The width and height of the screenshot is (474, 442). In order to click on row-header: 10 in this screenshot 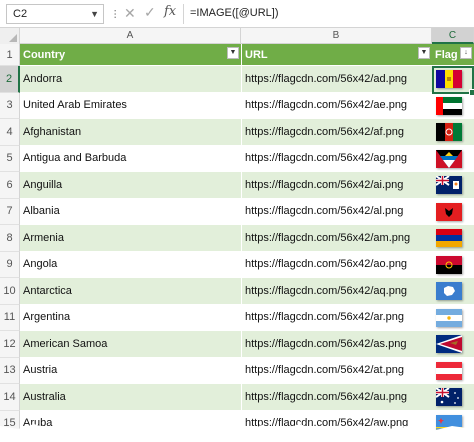, I will do `click(10, 291)`.